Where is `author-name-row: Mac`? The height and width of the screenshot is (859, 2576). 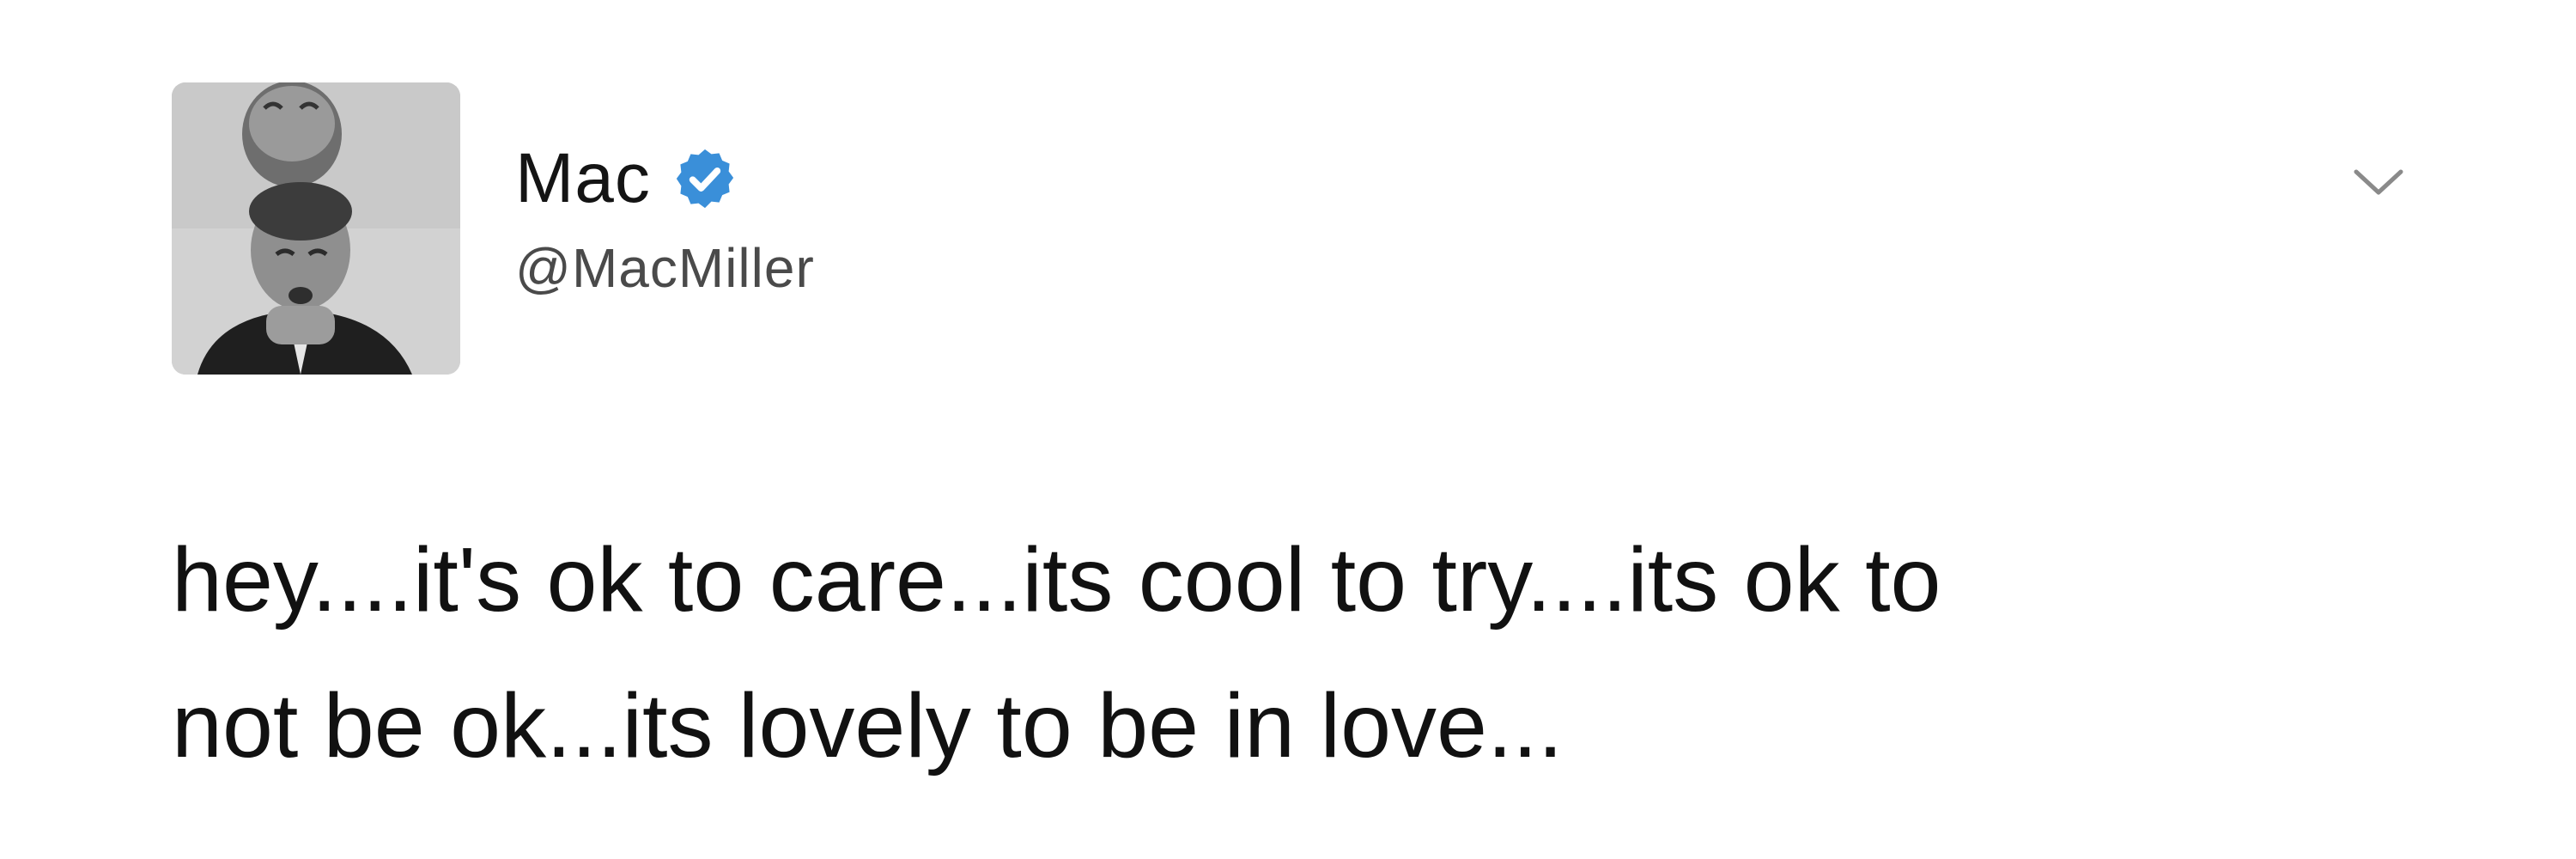 author-name-row: Mac is located at coordinates (627, 179).